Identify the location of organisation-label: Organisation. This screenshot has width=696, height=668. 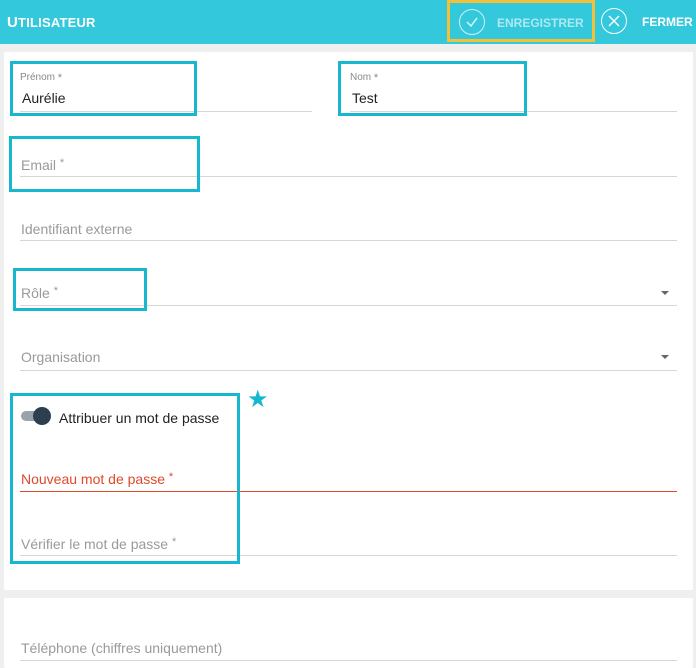
(61, 357).